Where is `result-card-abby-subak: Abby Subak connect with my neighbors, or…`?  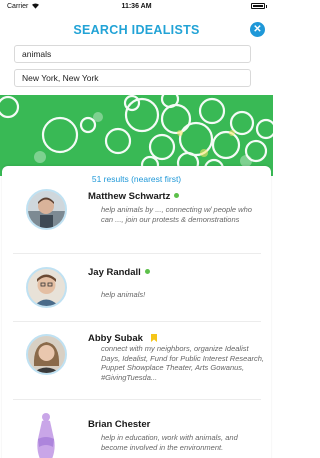 result-card-abby-subak: Abby Subak connect with my neighbors, or… is located at coordinates (138, 360).